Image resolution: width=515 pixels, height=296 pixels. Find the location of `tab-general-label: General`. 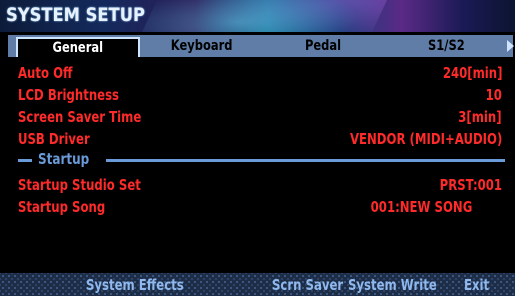

tab-general-label: General is located at coordinates (78, 48).